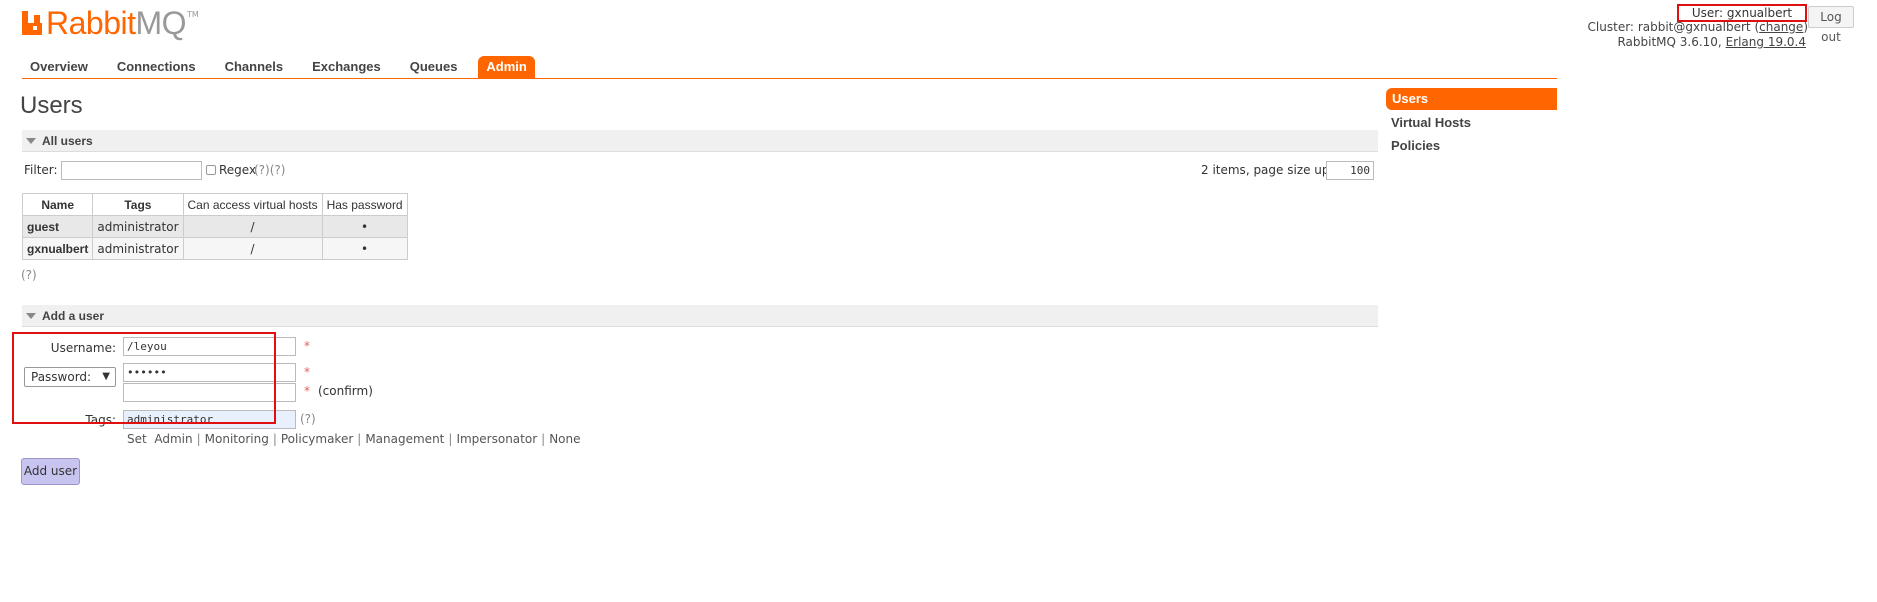 This screenshot has height=602, width=1877. Describe the element at coordinates (308, 419) in the screenshot. I see `tags-help-link: (?)` at that location.